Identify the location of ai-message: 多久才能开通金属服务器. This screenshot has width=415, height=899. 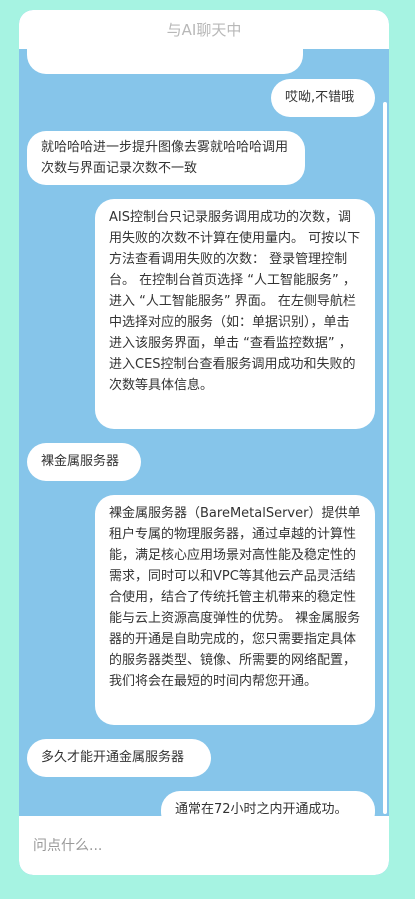
(119, 758).